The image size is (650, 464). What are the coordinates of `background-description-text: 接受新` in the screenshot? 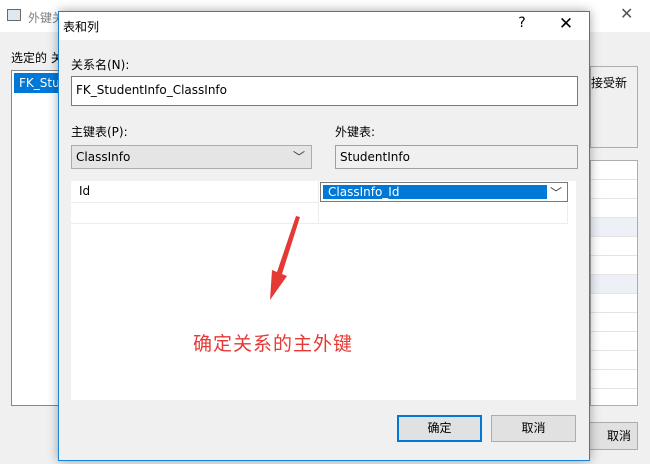 It's located at (609, 83).